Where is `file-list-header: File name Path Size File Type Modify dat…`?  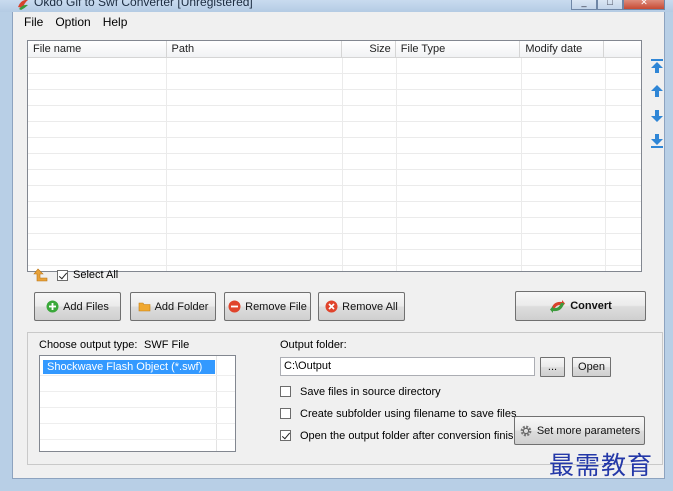 file-list-header: File name Path Size File Type Modify dat… is located at coordinates (334, 49).